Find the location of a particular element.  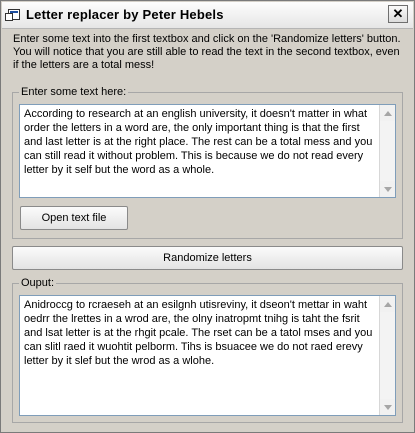

input-scrollbar is located at coordinates (387, 151).